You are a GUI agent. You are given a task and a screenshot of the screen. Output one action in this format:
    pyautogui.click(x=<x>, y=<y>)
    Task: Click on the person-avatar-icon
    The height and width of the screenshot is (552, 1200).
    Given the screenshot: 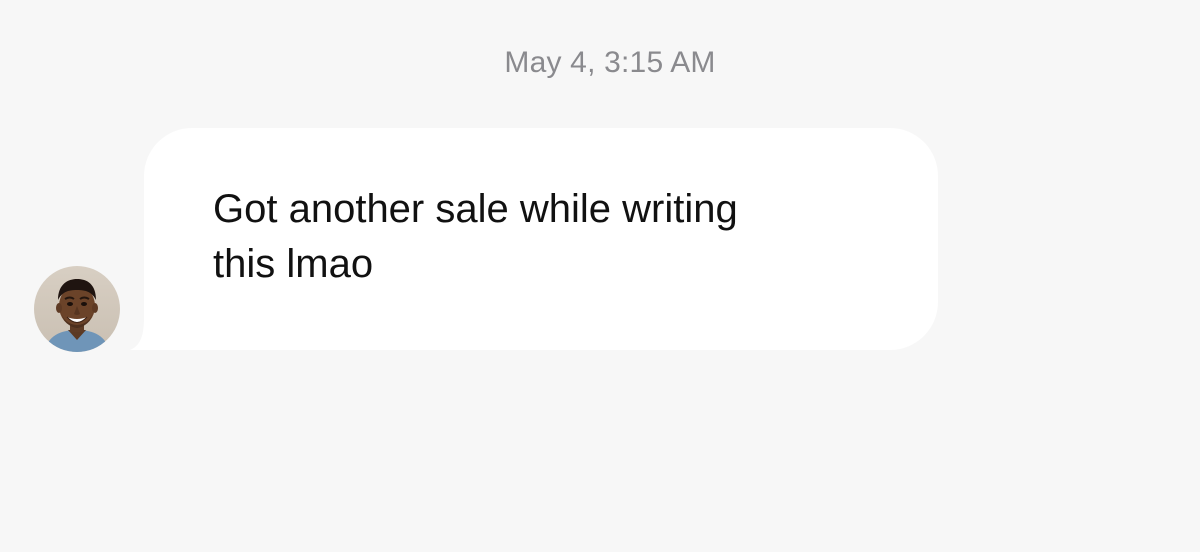 What is the action you would take?
    pyautogui.click(x=77, y=309)
    